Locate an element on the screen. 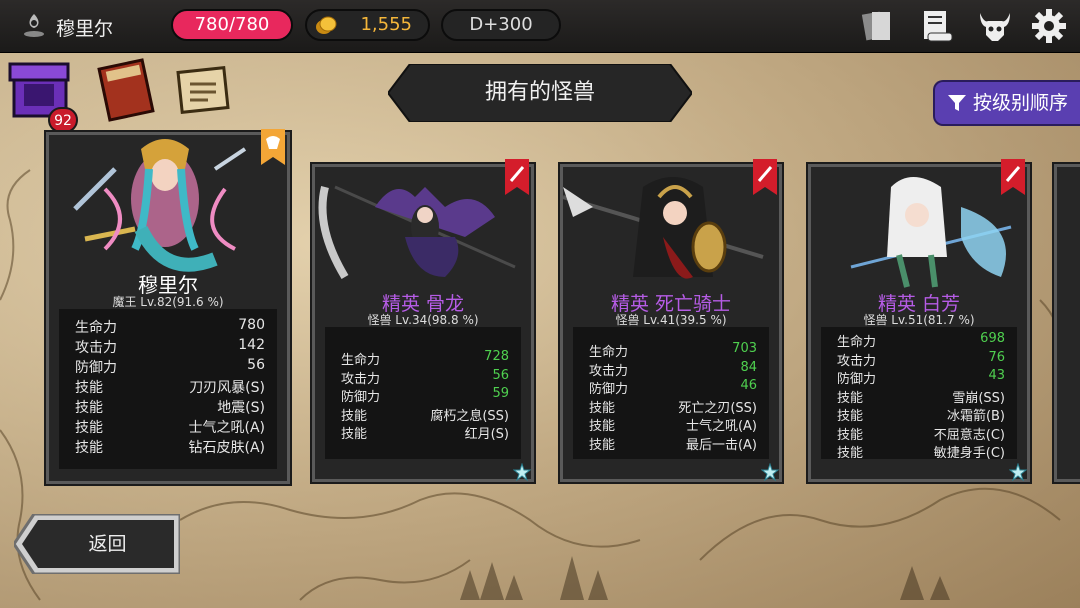 The height and width of the screenshot is (608, 1080). stat-row: 生命力 698 is located at coordinates (921, 340).